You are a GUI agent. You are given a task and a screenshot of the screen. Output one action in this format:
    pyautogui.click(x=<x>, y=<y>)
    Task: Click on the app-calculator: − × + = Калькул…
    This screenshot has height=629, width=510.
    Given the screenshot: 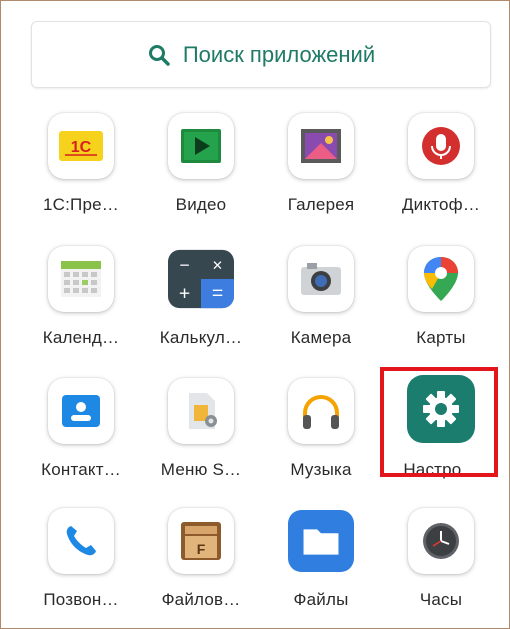 What is the action you would take?
    pyautogui.click(x=201, y=301)
    